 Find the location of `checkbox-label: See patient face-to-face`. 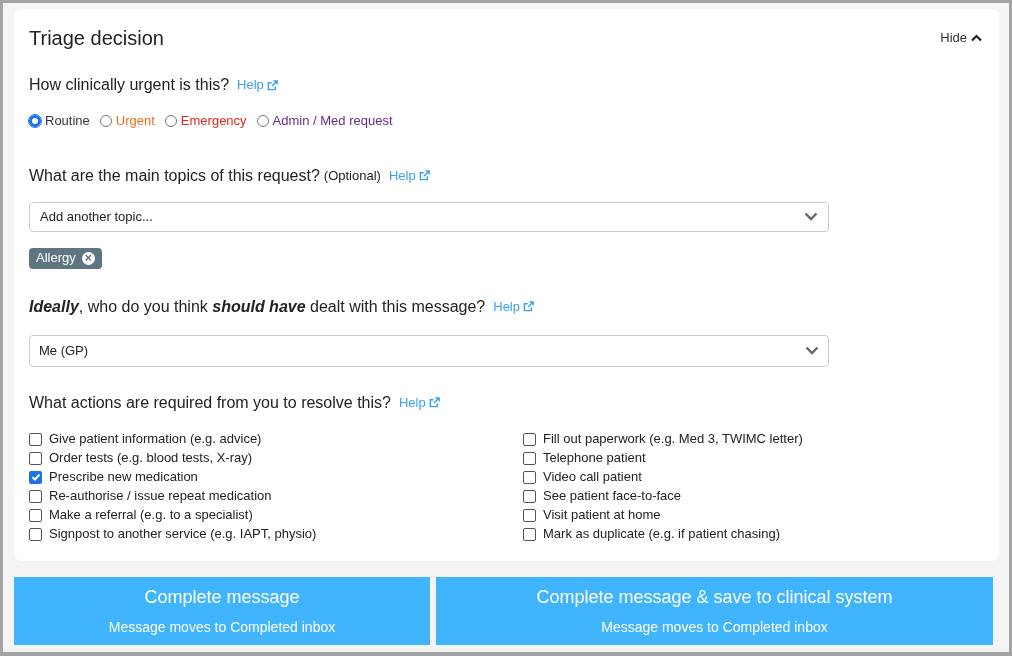

checkbox-label: See patient face-to-face is located at coordinates (612, 496).